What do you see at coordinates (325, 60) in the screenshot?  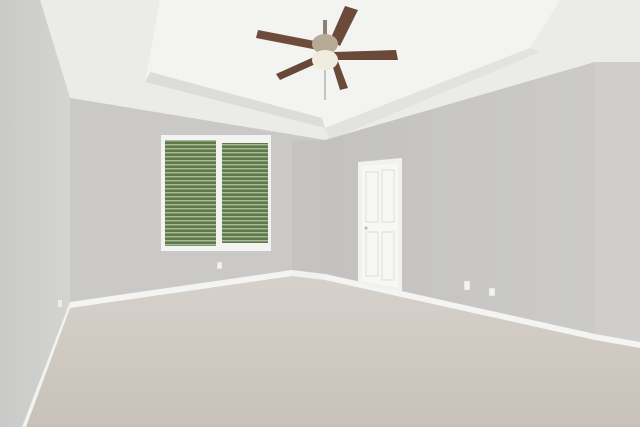 I see `fan-light` at bounding box center [325, 60].